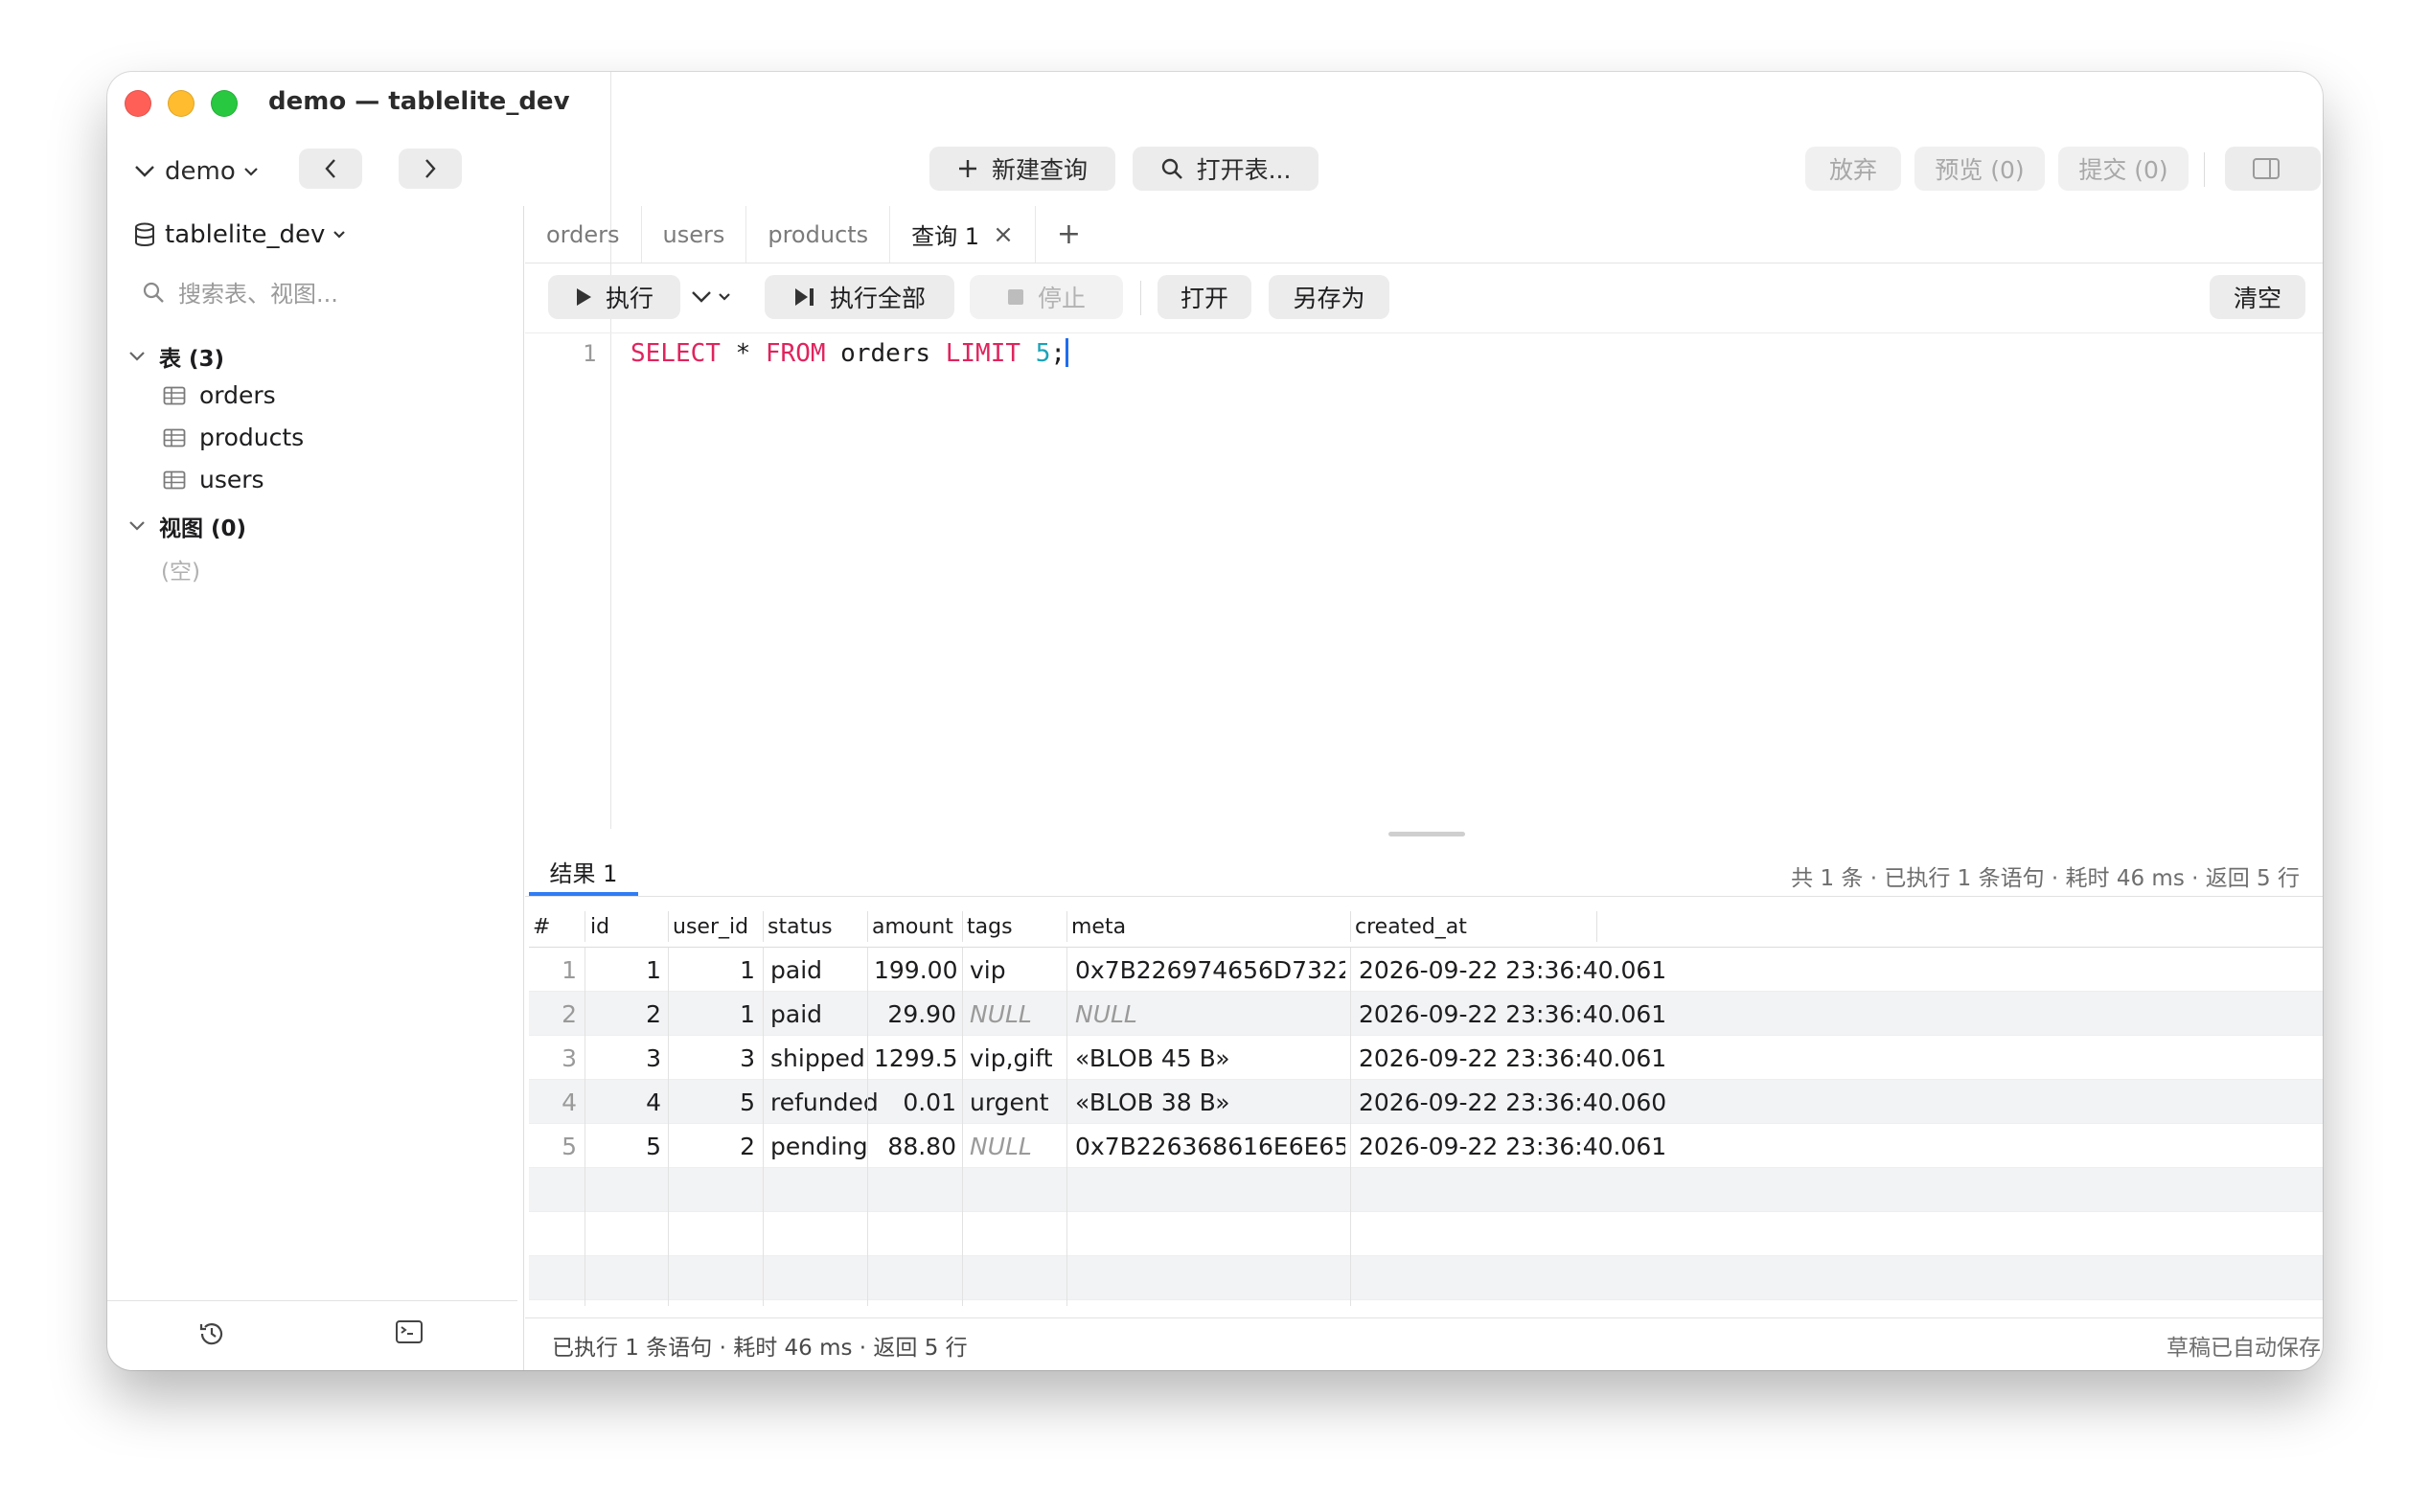  What do you see at coordinates (915, 1146) in the screenshot?
I see `cell-amount: 88.80` at bounding box center [915, 1146].